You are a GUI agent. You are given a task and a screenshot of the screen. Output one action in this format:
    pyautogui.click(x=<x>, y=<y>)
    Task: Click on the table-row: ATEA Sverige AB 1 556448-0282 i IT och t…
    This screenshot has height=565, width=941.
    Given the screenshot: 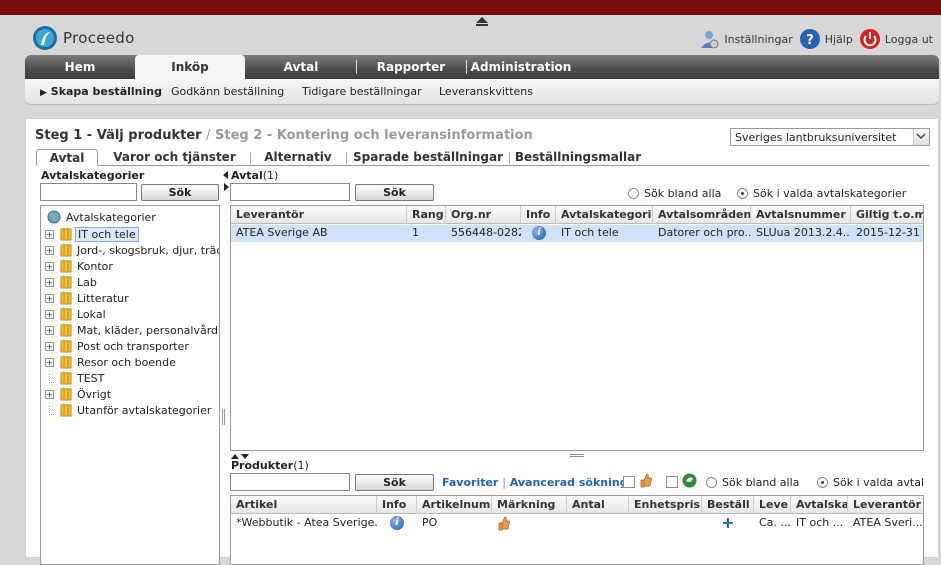 What is the action you would take?
    pyautogui.click(x=577, y=233)
    